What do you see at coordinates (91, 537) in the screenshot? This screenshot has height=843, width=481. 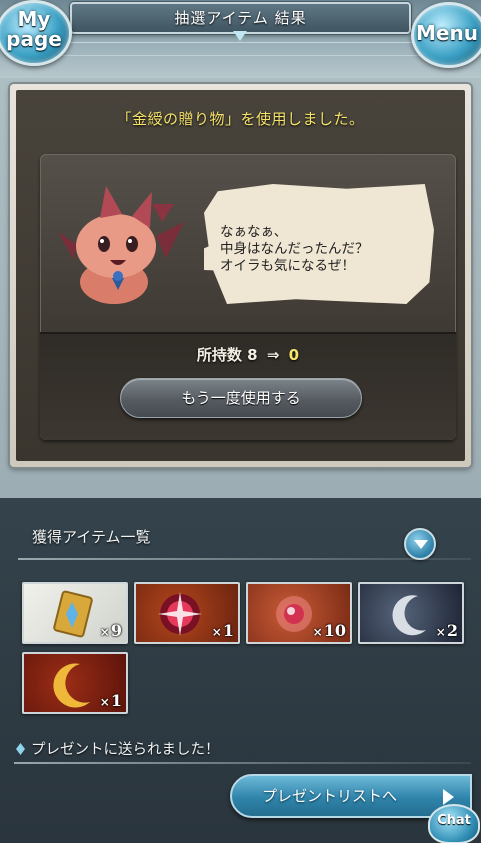 I see `obtained-items-header: 獲得アイテム一覧` at bounding box center [91, 537].